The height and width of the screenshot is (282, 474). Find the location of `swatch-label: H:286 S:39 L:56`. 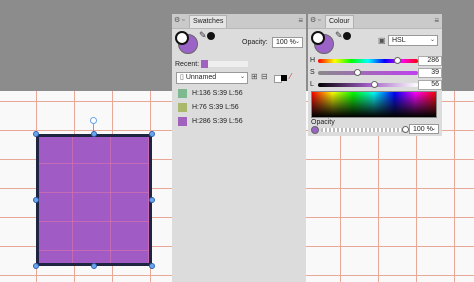

swatch-label: H:286 S:39 L:56 is located at coordinates (217, 121).